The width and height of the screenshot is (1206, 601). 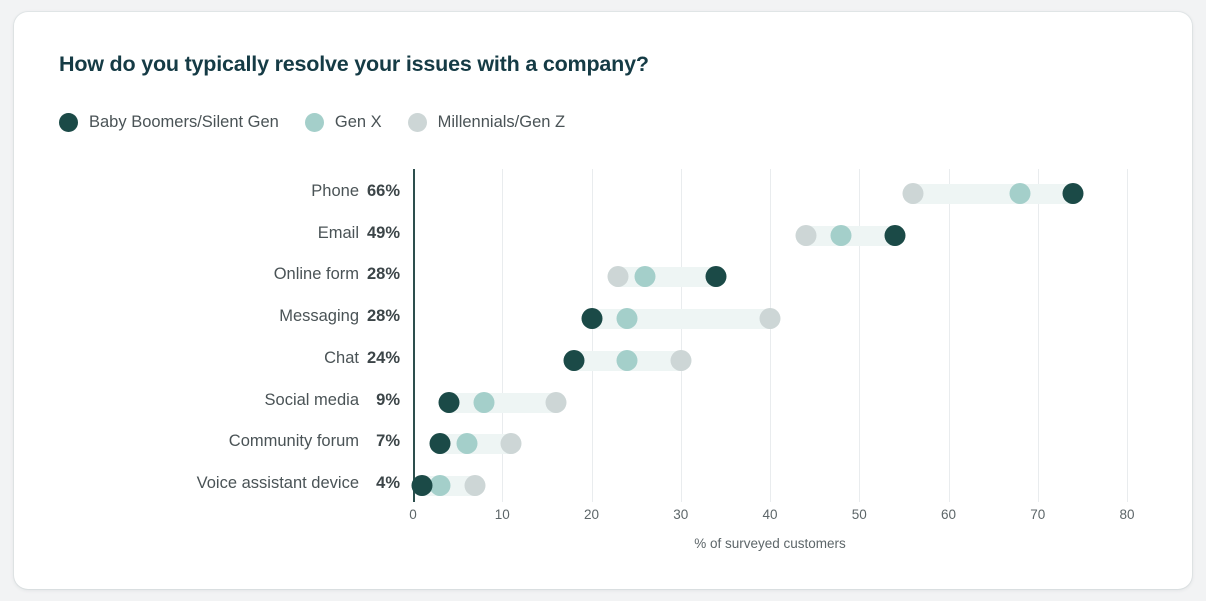 What do you see at coordinates (603, 403) in the screenshot?
I see `chart-row: Social media 9%` at bounding box center [603, 403].